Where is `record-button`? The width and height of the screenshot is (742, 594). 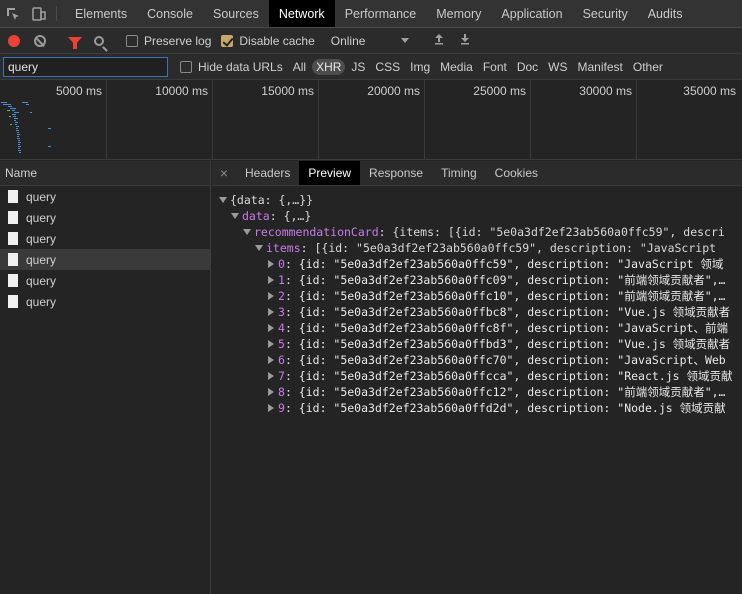
record-button is located at coordinates (14, 40).